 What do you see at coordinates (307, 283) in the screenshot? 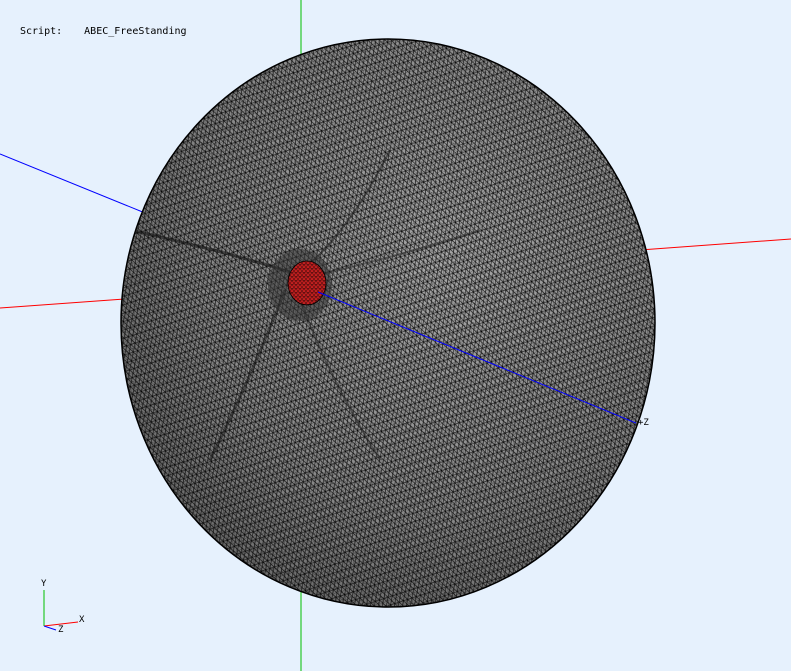
I see `driver-patch` at bounding box center [307, 283].